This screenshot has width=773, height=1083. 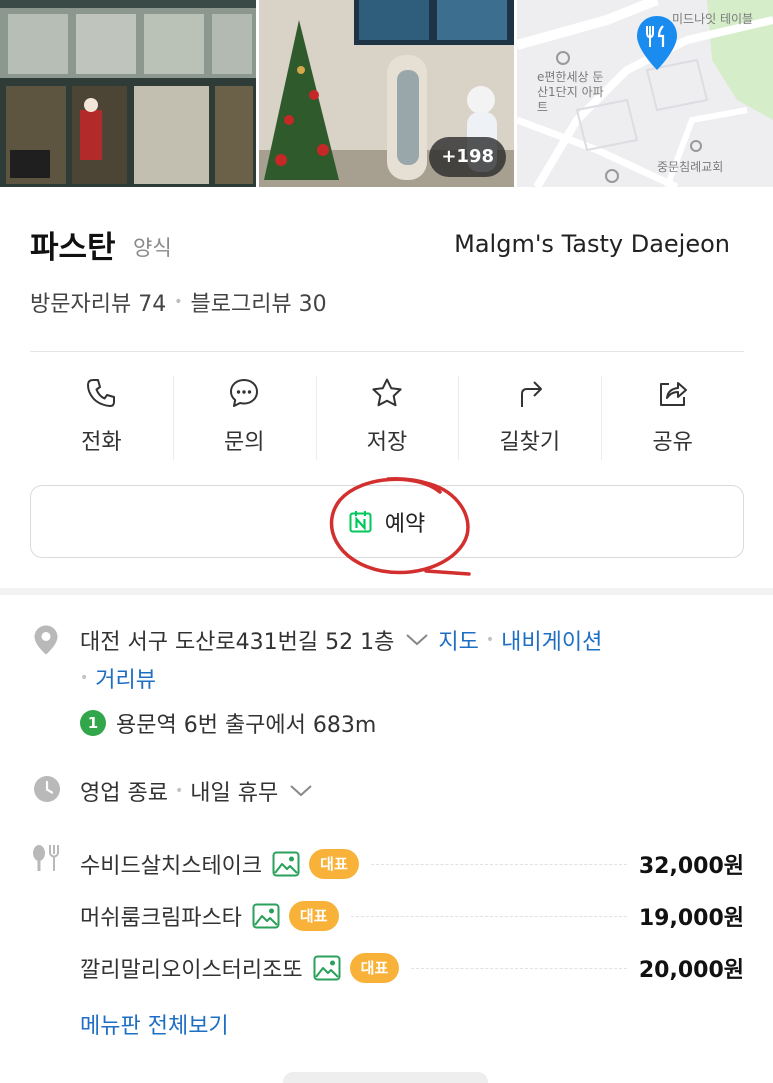 What do you see at coordinates (73, 248) in the screenshot?
I see `place-name: 파스탄` at bounding box center [73, 248].